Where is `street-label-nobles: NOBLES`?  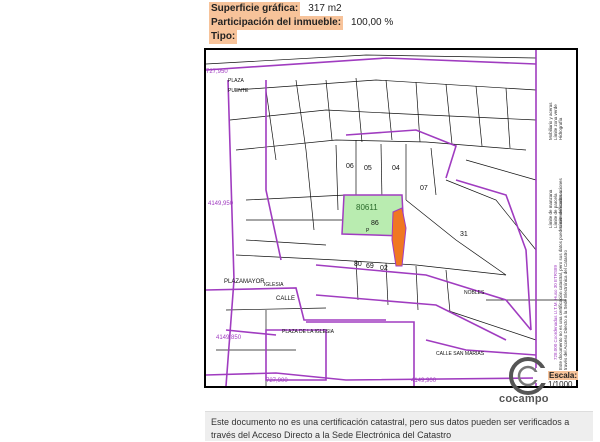
street-label-nobles: NOBLES is located at coordinates (474, 293).